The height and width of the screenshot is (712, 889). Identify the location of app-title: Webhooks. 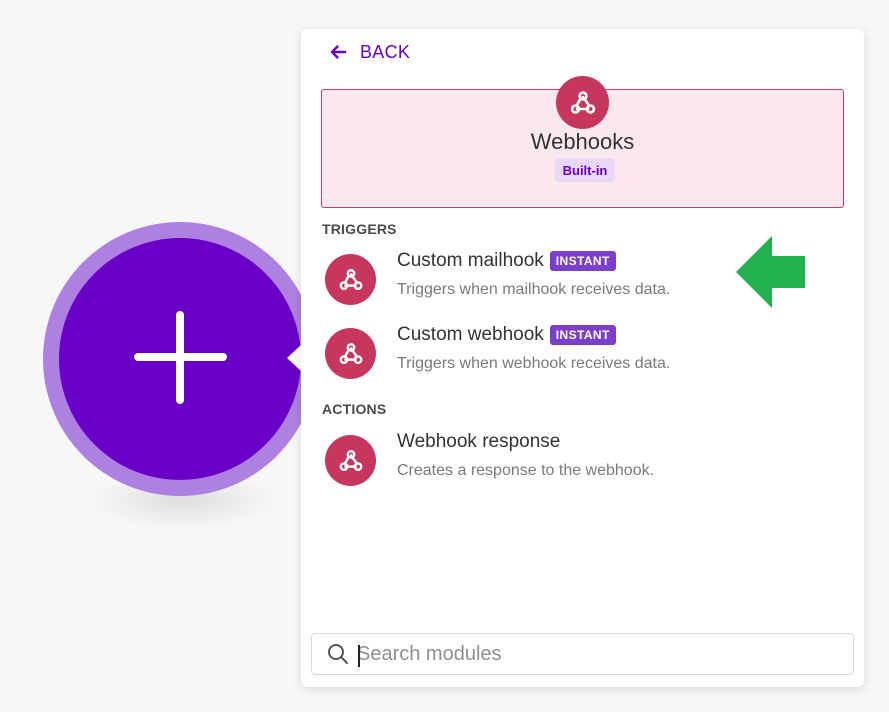
(582, 141).